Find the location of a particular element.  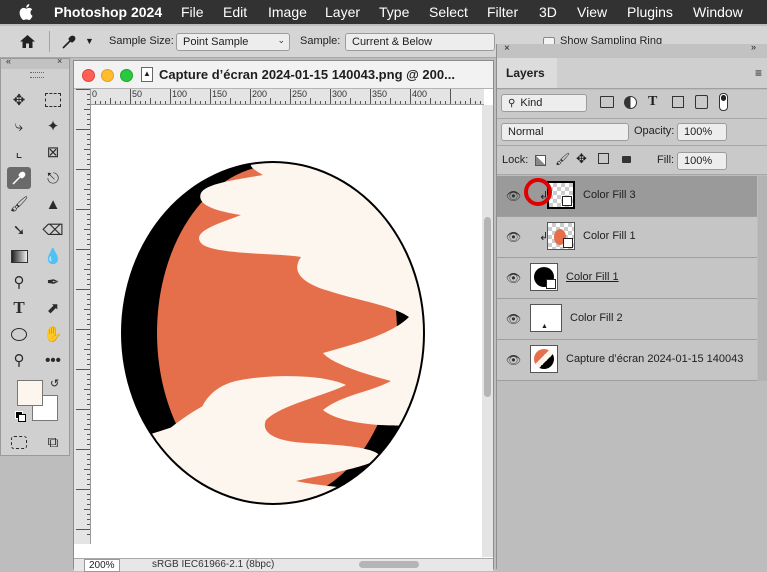

layer-row: 👁 Color Fill 1 is located at coordinates (627, 278).